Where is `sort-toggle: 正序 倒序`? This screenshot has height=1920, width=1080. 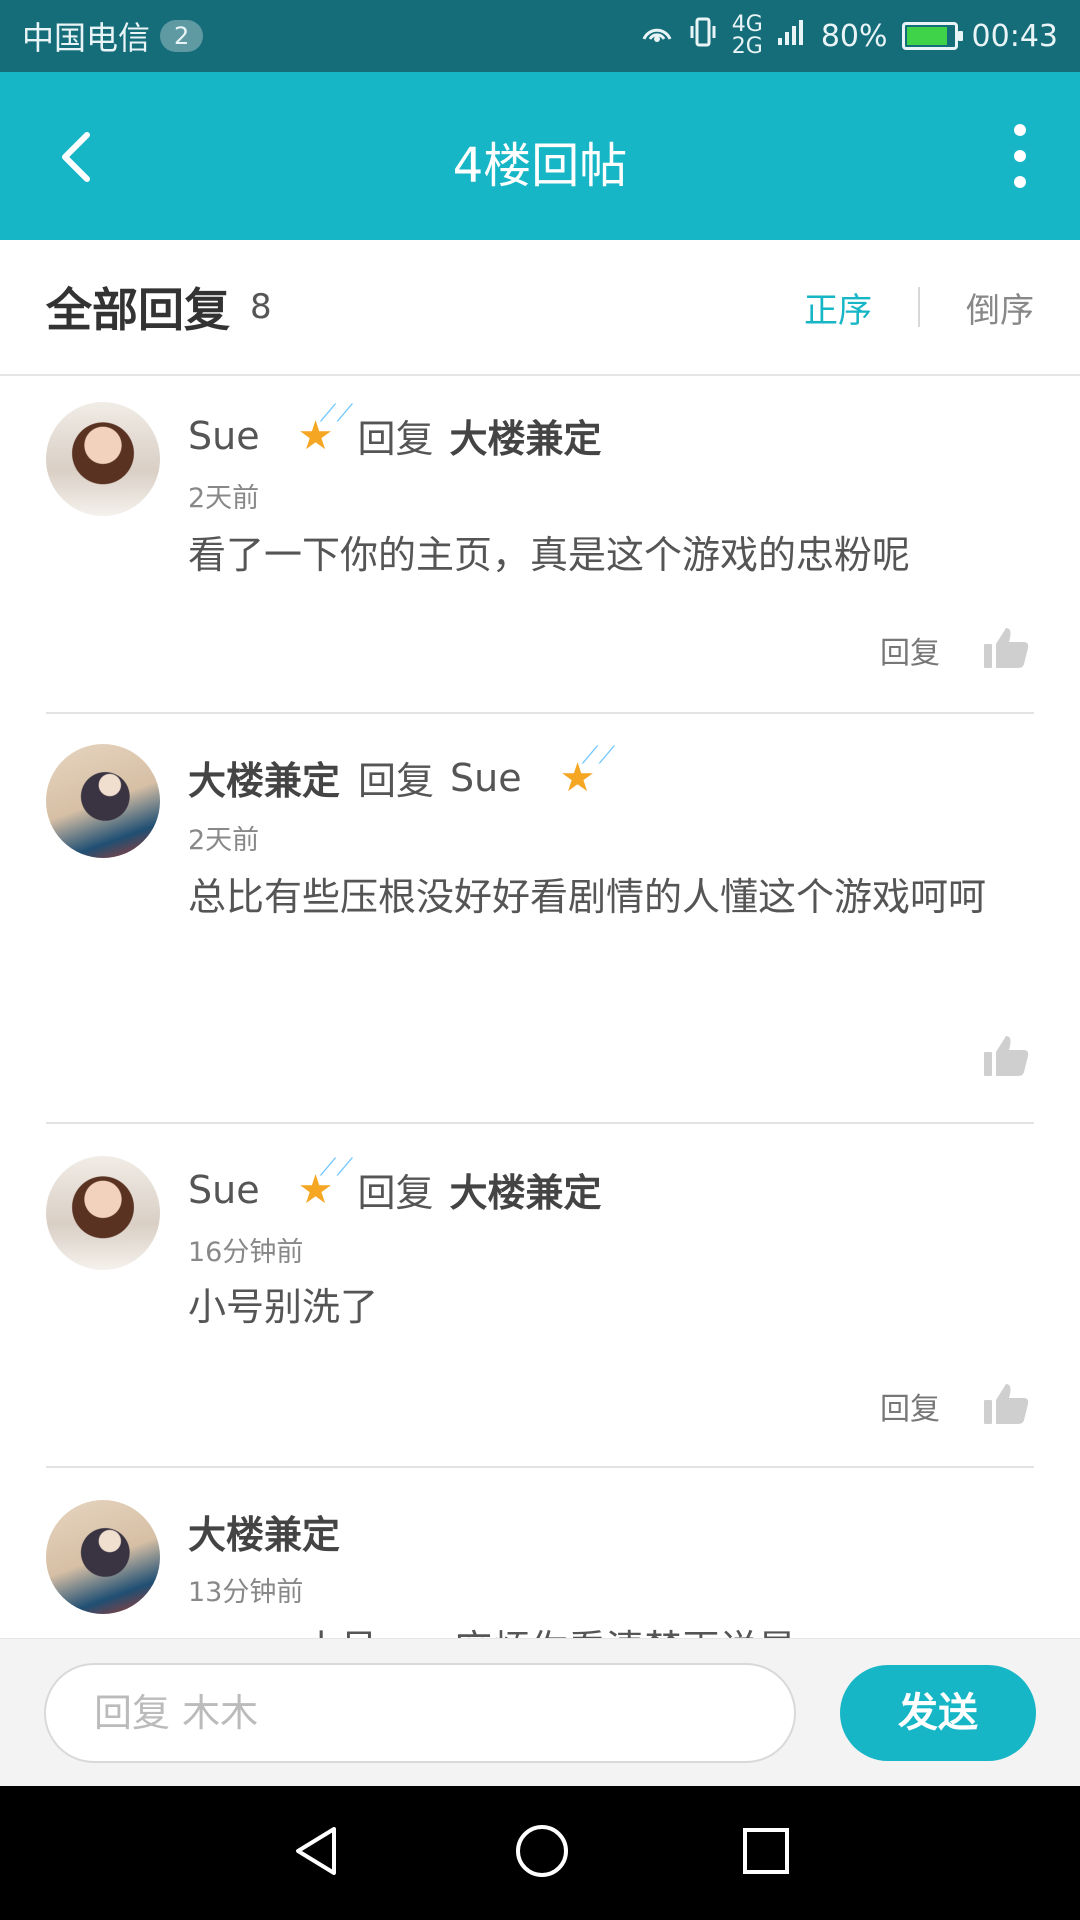 sort-toggle: 正序 倒序 is located at coordinates (919, 307).